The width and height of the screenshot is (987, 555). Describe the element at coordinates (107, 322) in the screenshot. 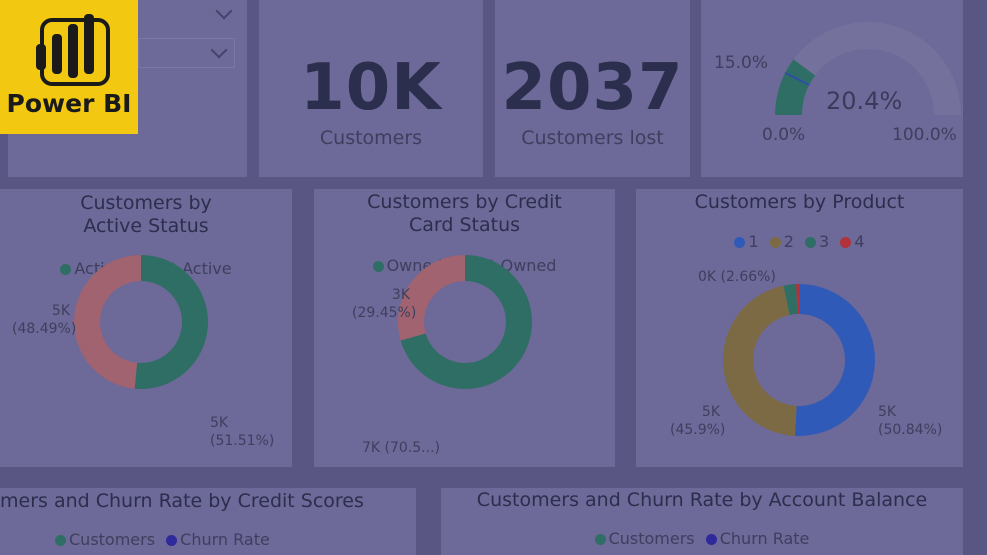

I see `donut-slice-not-active` at that location.